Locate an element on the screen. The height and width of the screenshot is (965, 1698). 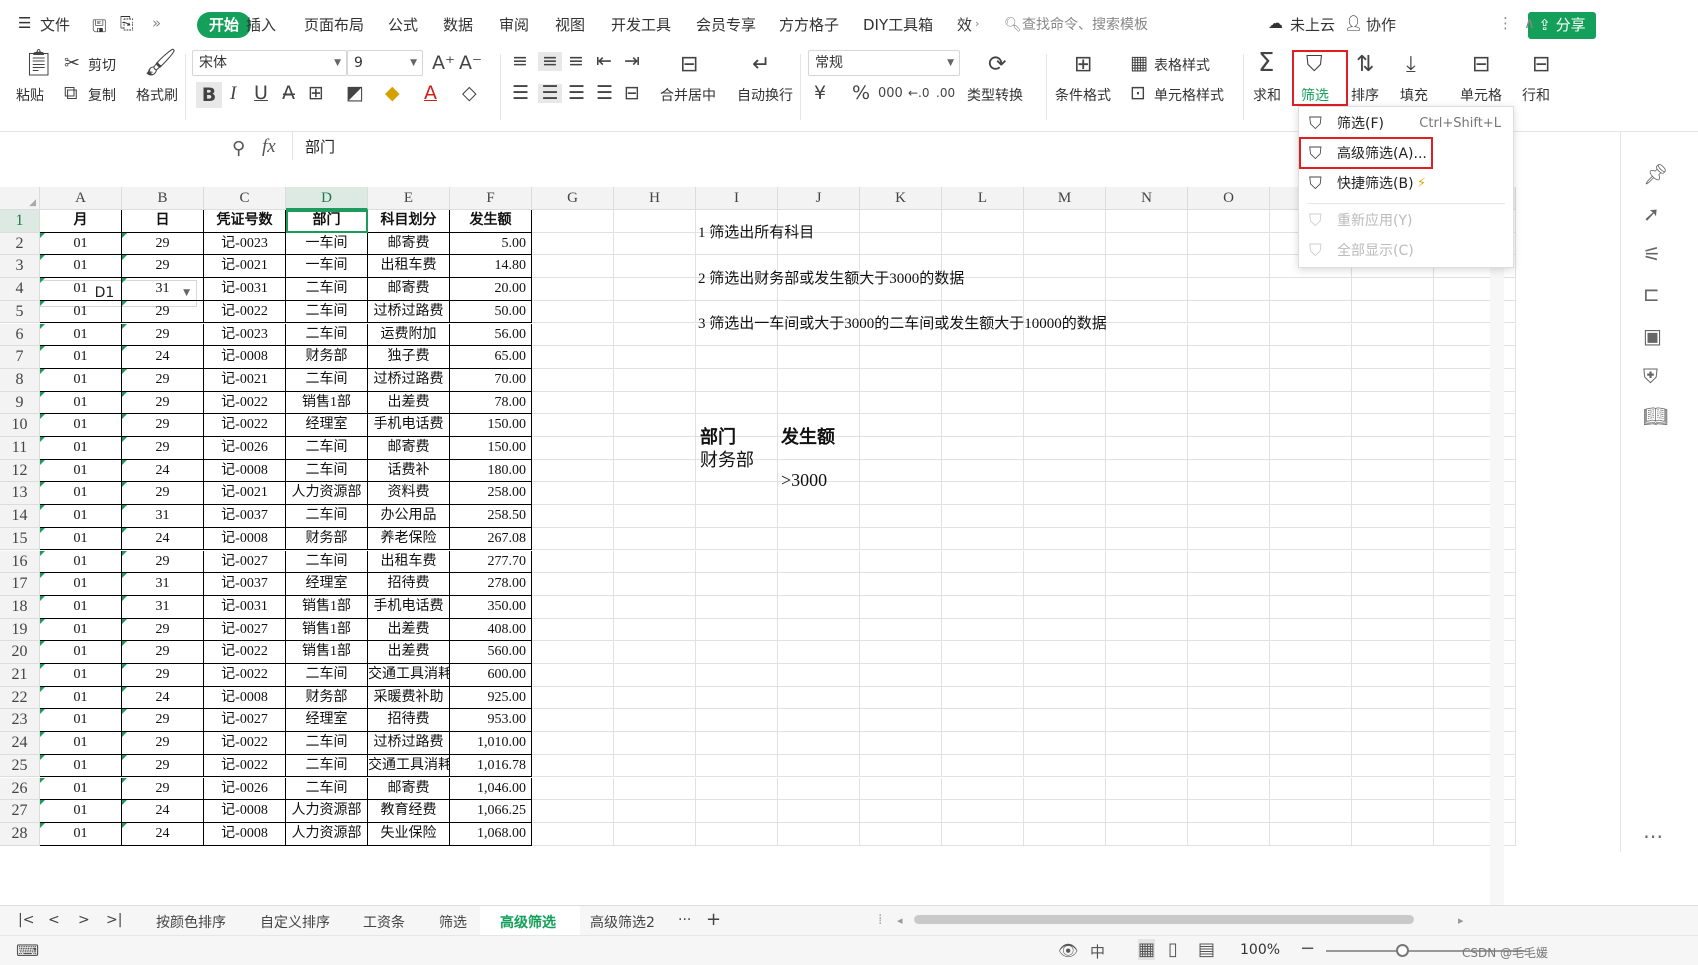
row-header-11: 11 is located at coordinates (20, 448).